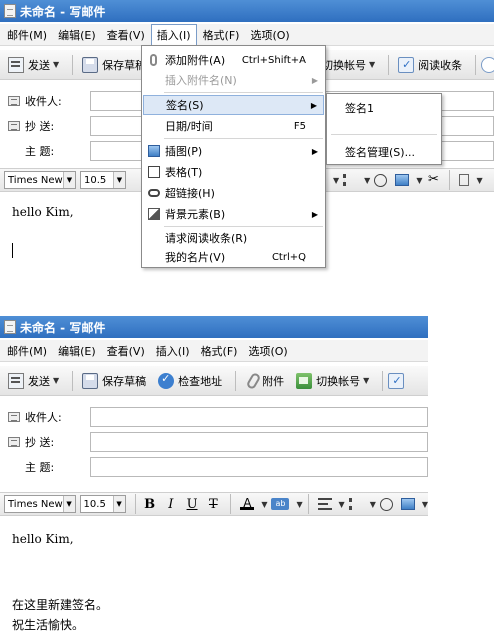  I want to click on menu-item-attach-file: 添加附件(A) Ctrl+Shift+A, so click(233, 60).